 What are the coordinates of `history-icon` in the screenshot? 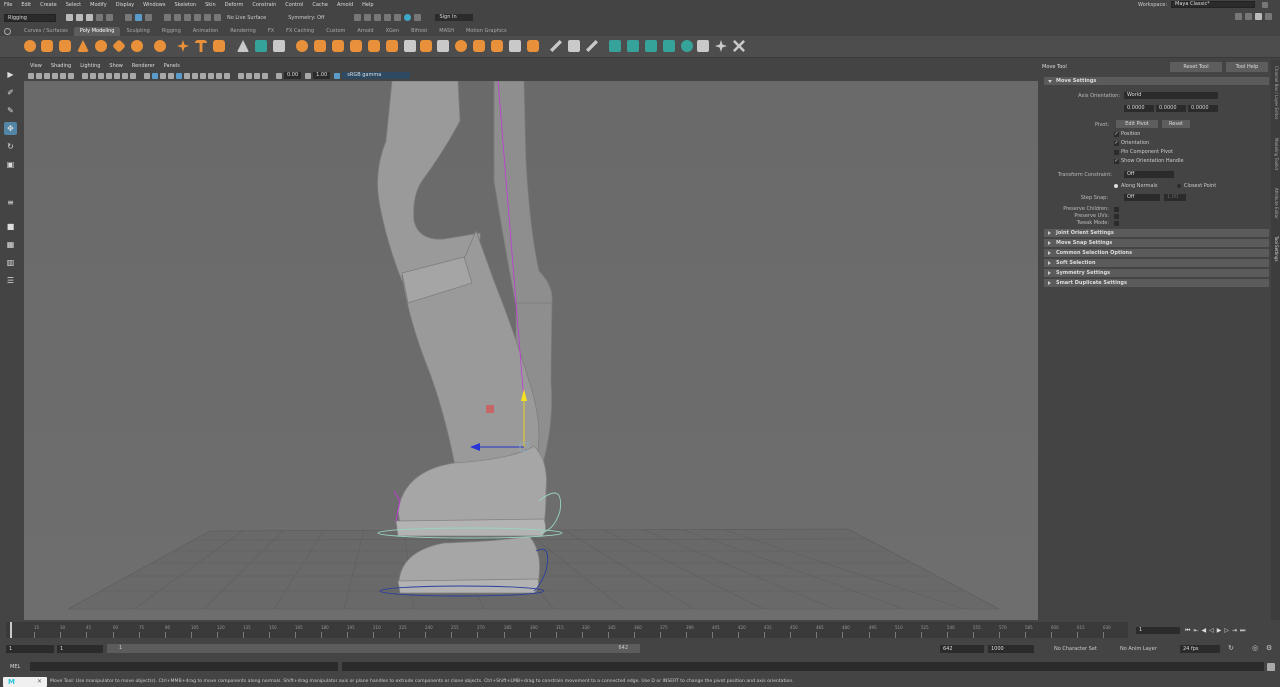 It's located at (358, 17).